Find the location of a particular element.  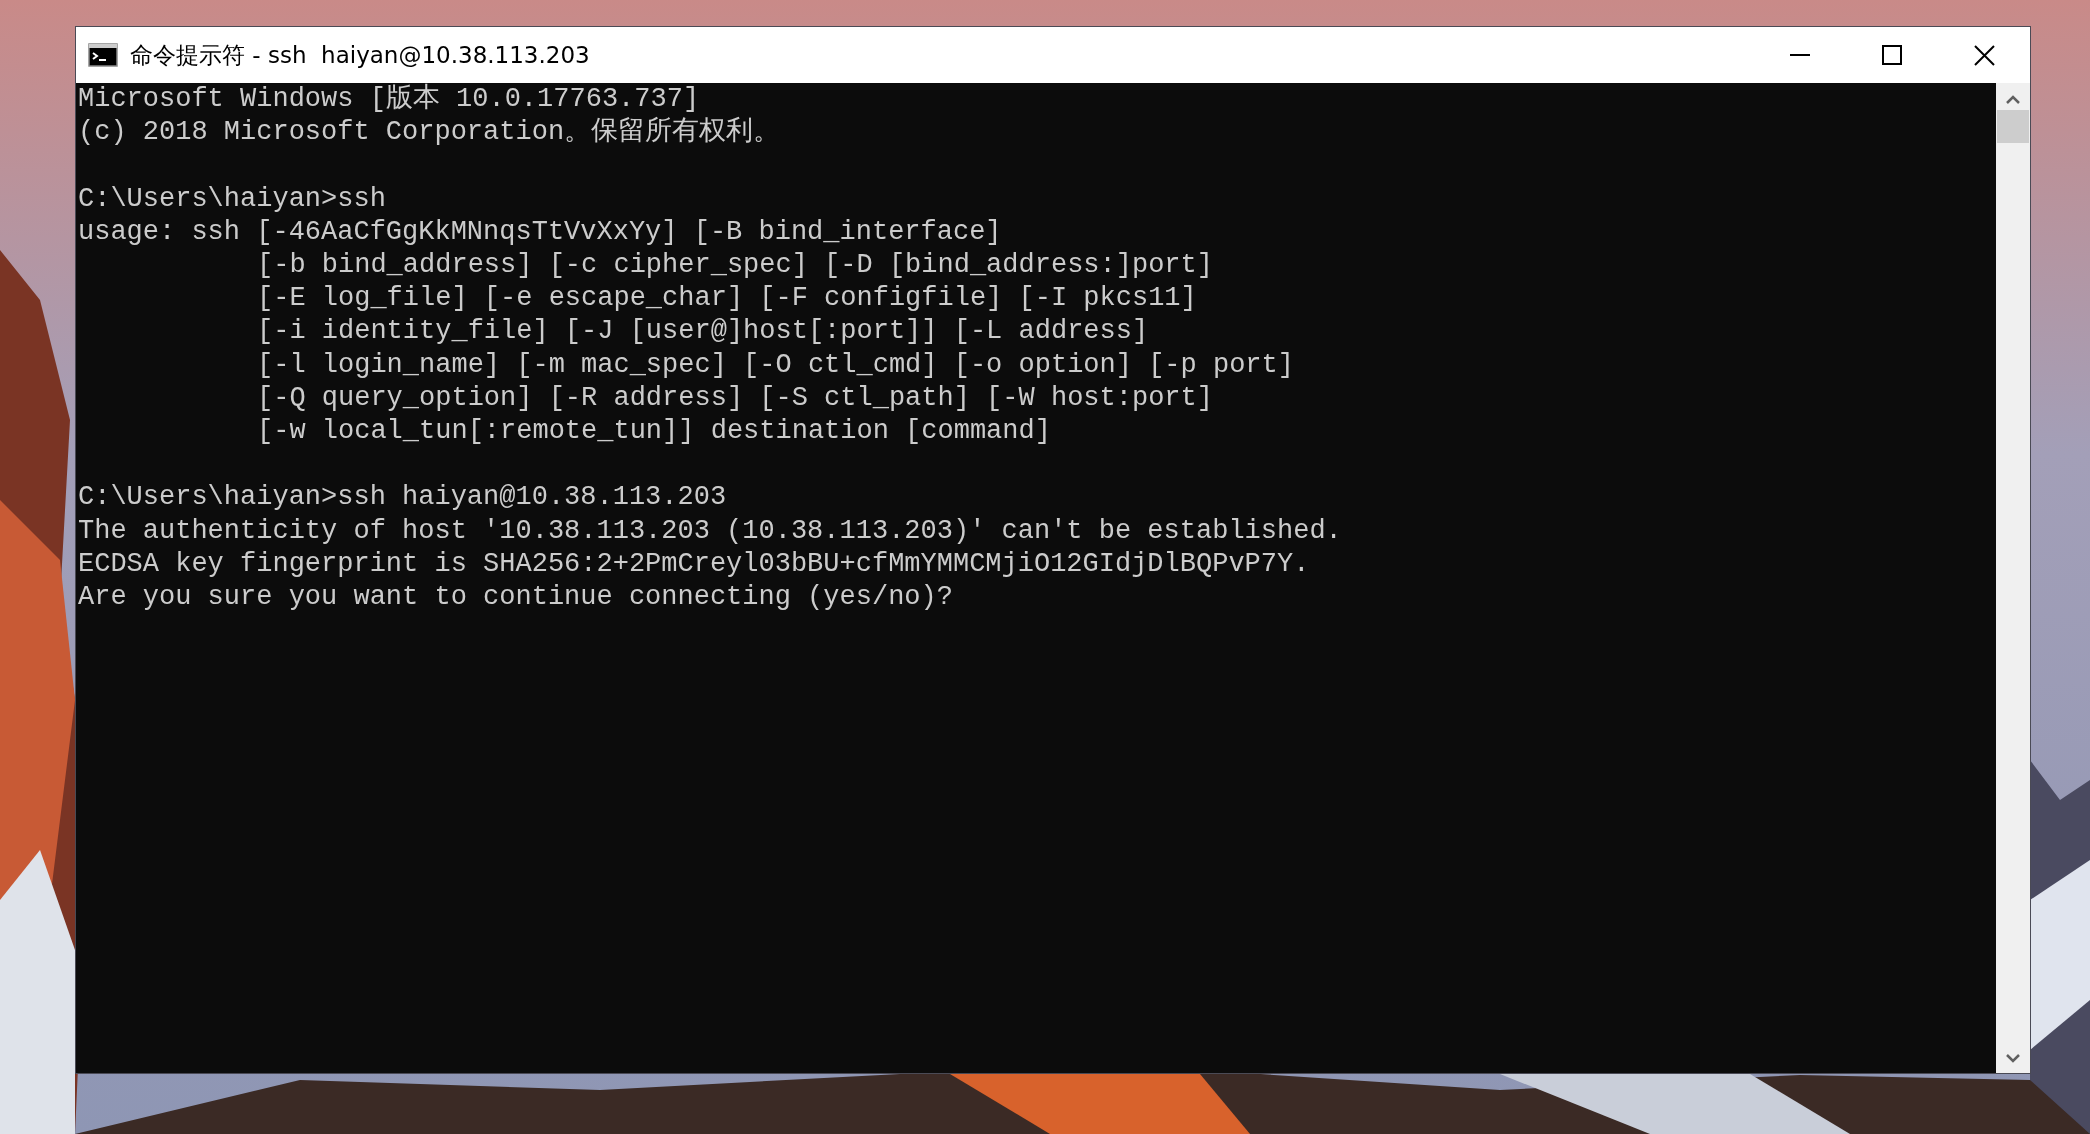

terminal-line: [-E log_file] [-e escape_char] [-F configfile] [-I pkcs11] is located at coordinates (727, 299).